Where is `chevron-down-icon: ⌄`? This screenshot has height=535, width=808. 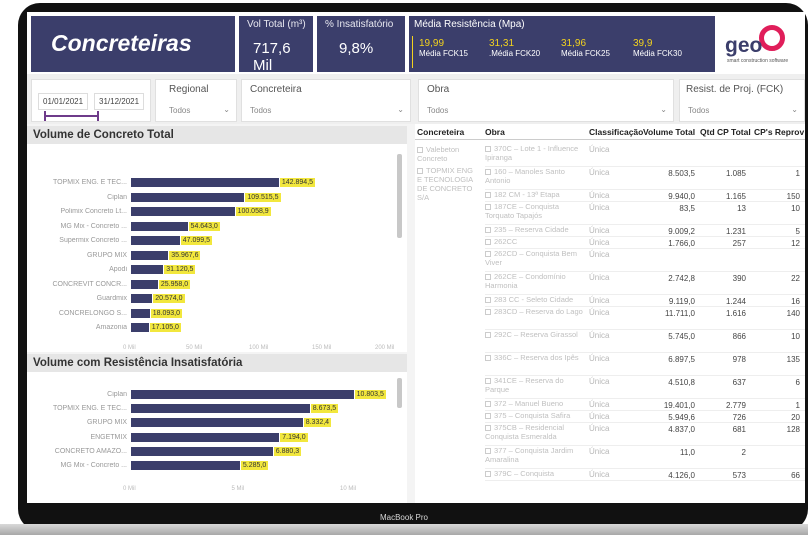
chevron-down-icon: ⌄ is located at coordinates (400, 109).